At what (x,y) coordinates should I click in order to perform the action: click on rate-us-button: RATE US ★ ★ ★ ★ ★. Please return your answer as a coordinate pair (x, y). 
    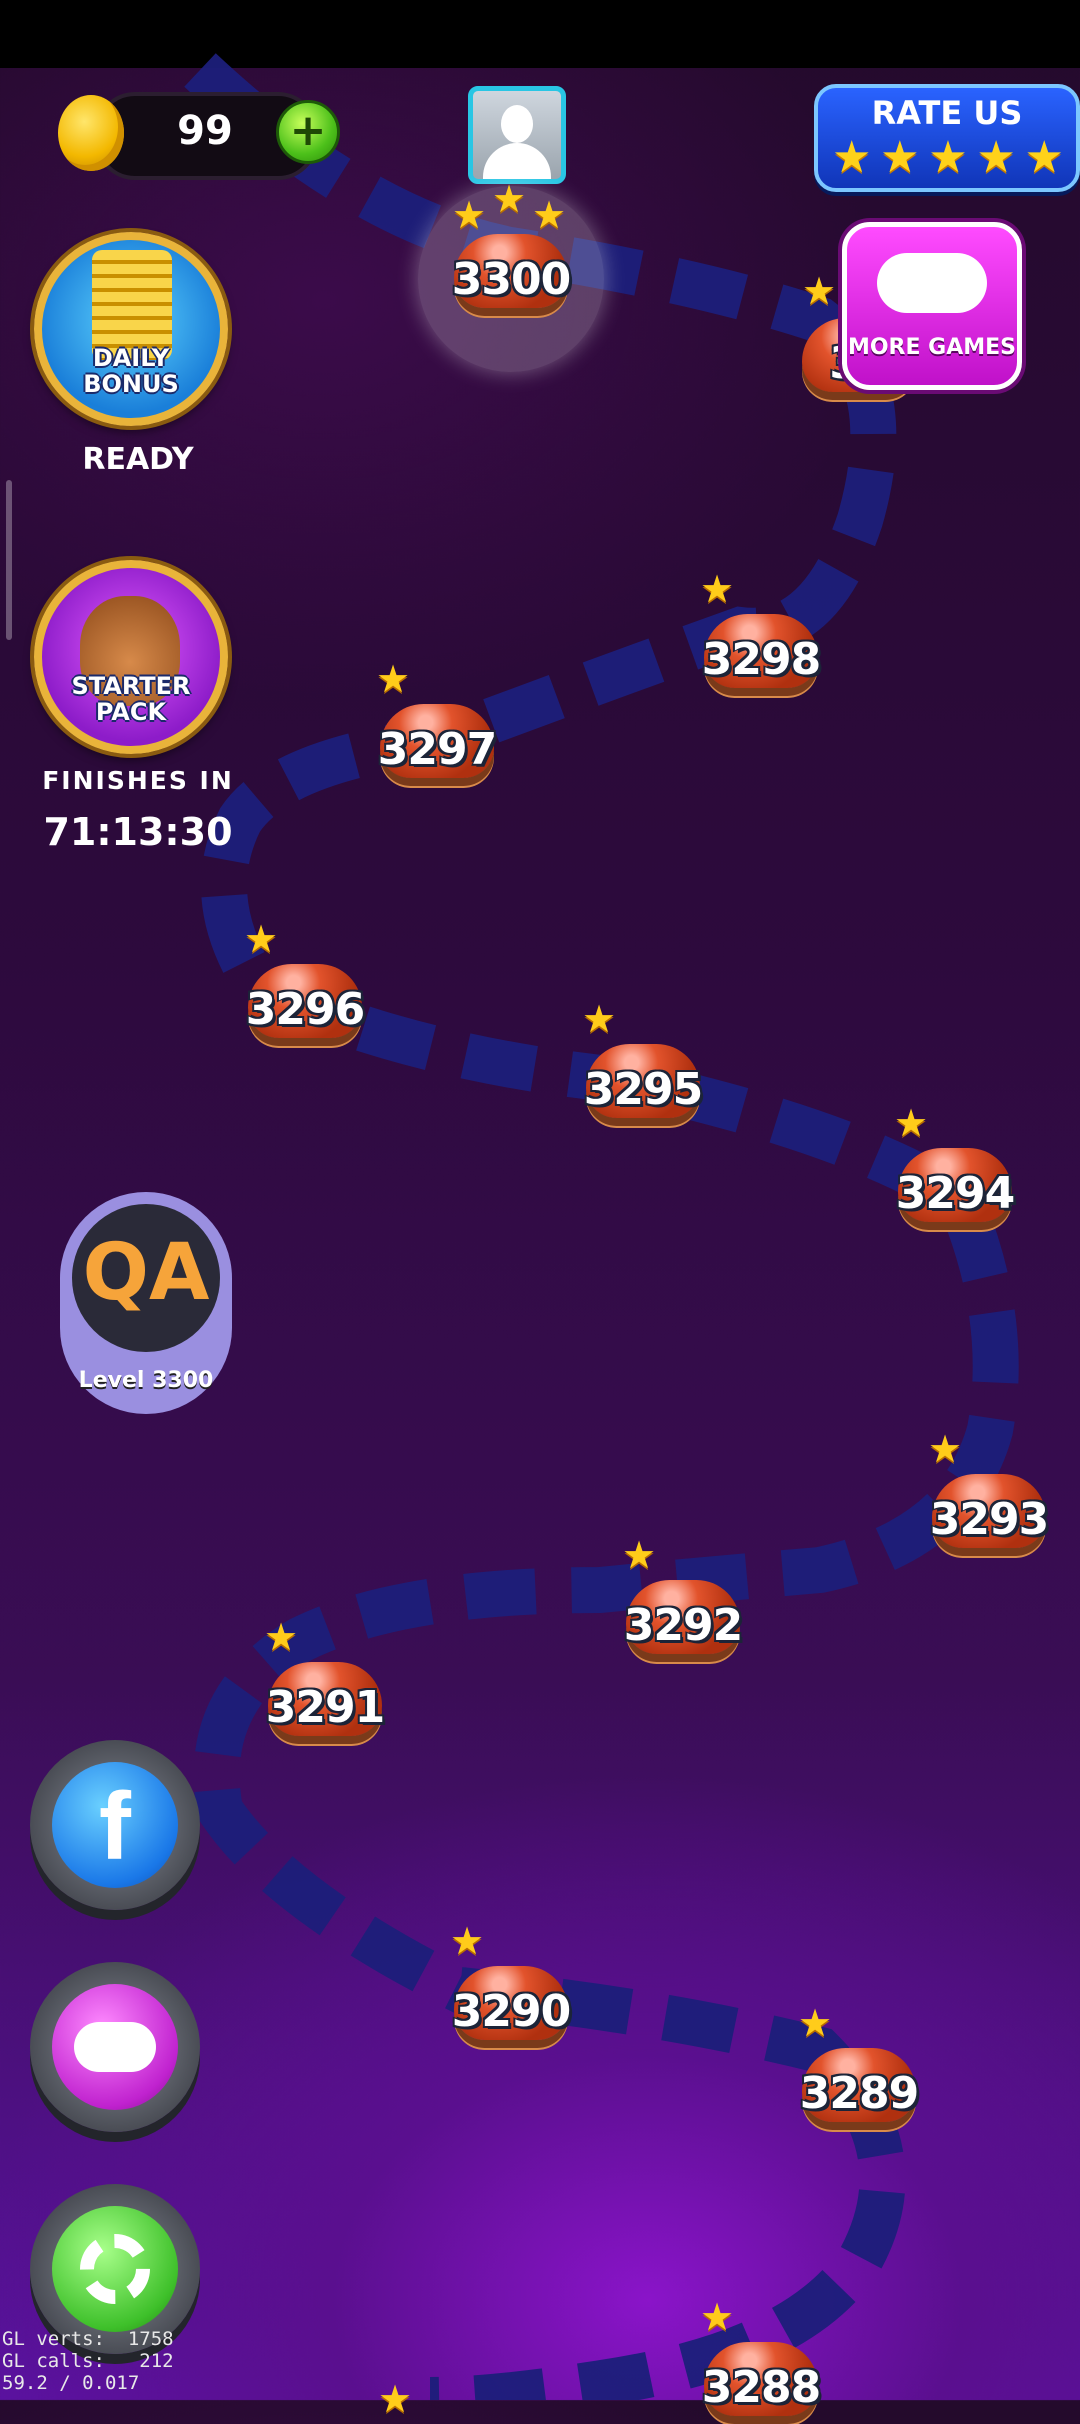
    Looking at the image, I should click on (947, 138).